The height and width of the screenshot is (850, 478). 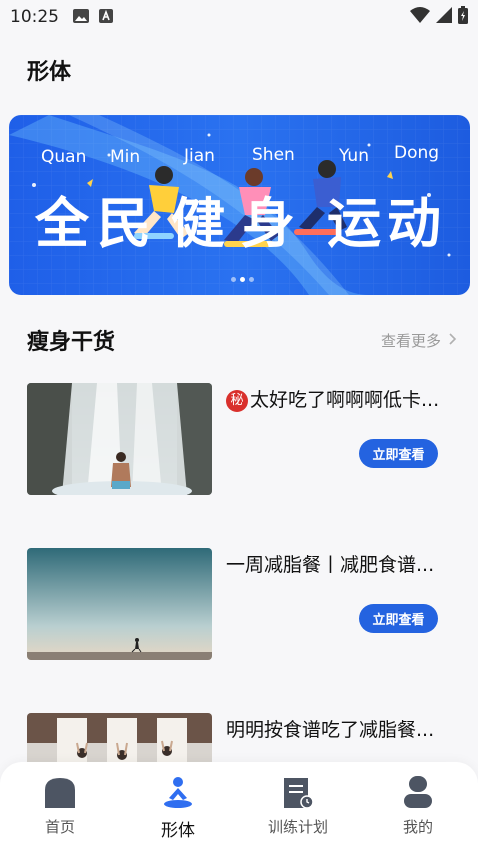 I want to click on section-title: 瘦身干货, so click(x=71, y=342).